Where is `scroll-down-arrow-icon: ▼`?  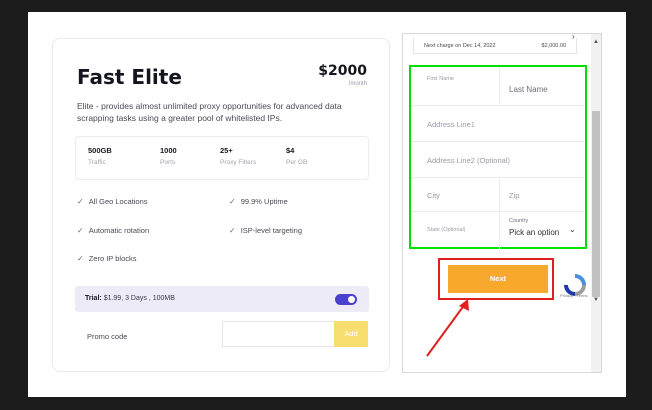
scroll-down-arrow-icon: ▼ is located at coordinates (596, 300).